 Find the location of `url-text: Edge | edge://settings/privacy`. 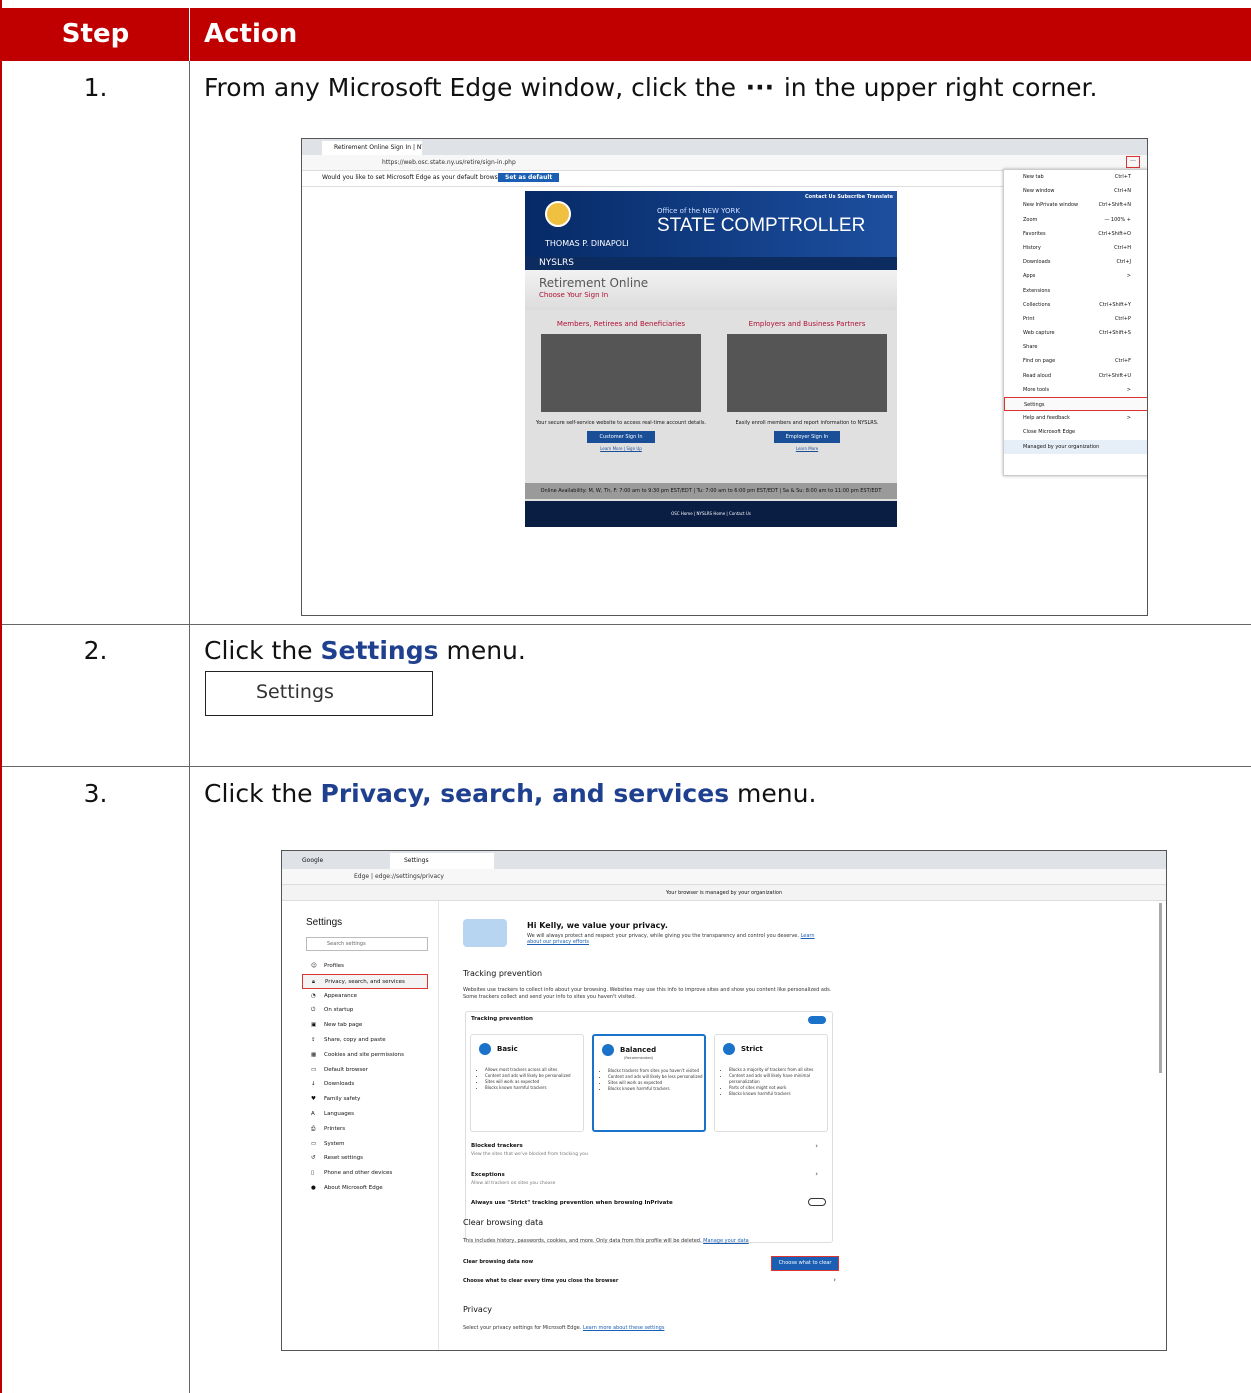

url-text: Edge | edge://settings/privacy is located at coordinates (399, 877).